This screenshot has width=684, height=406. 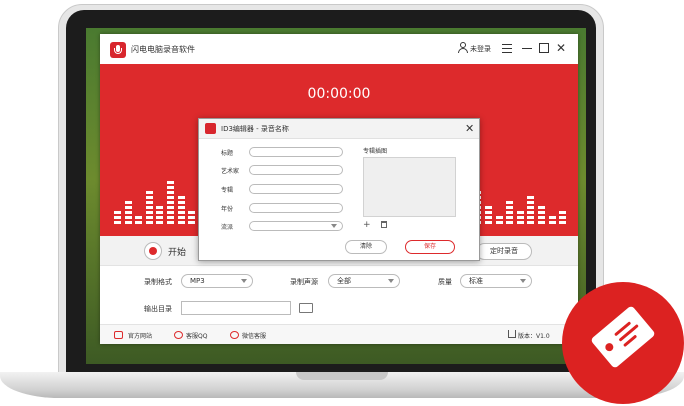 I want to click on dialog-title-bar: ID3编辑器 - 录音名称 ✕, so click(x=339, y=129).